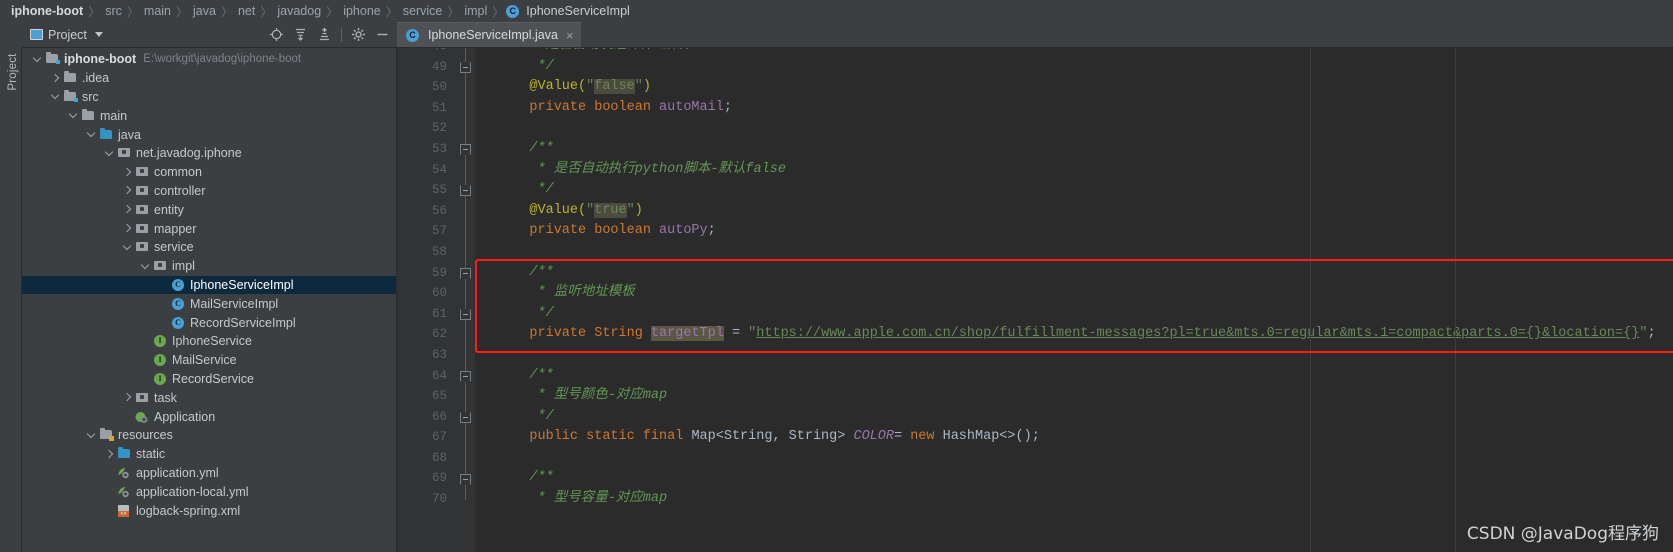  What do you see at coordinates (300, 34) in the screenshot?
I see `expand-all-icon` at bounding box center [300, 34].